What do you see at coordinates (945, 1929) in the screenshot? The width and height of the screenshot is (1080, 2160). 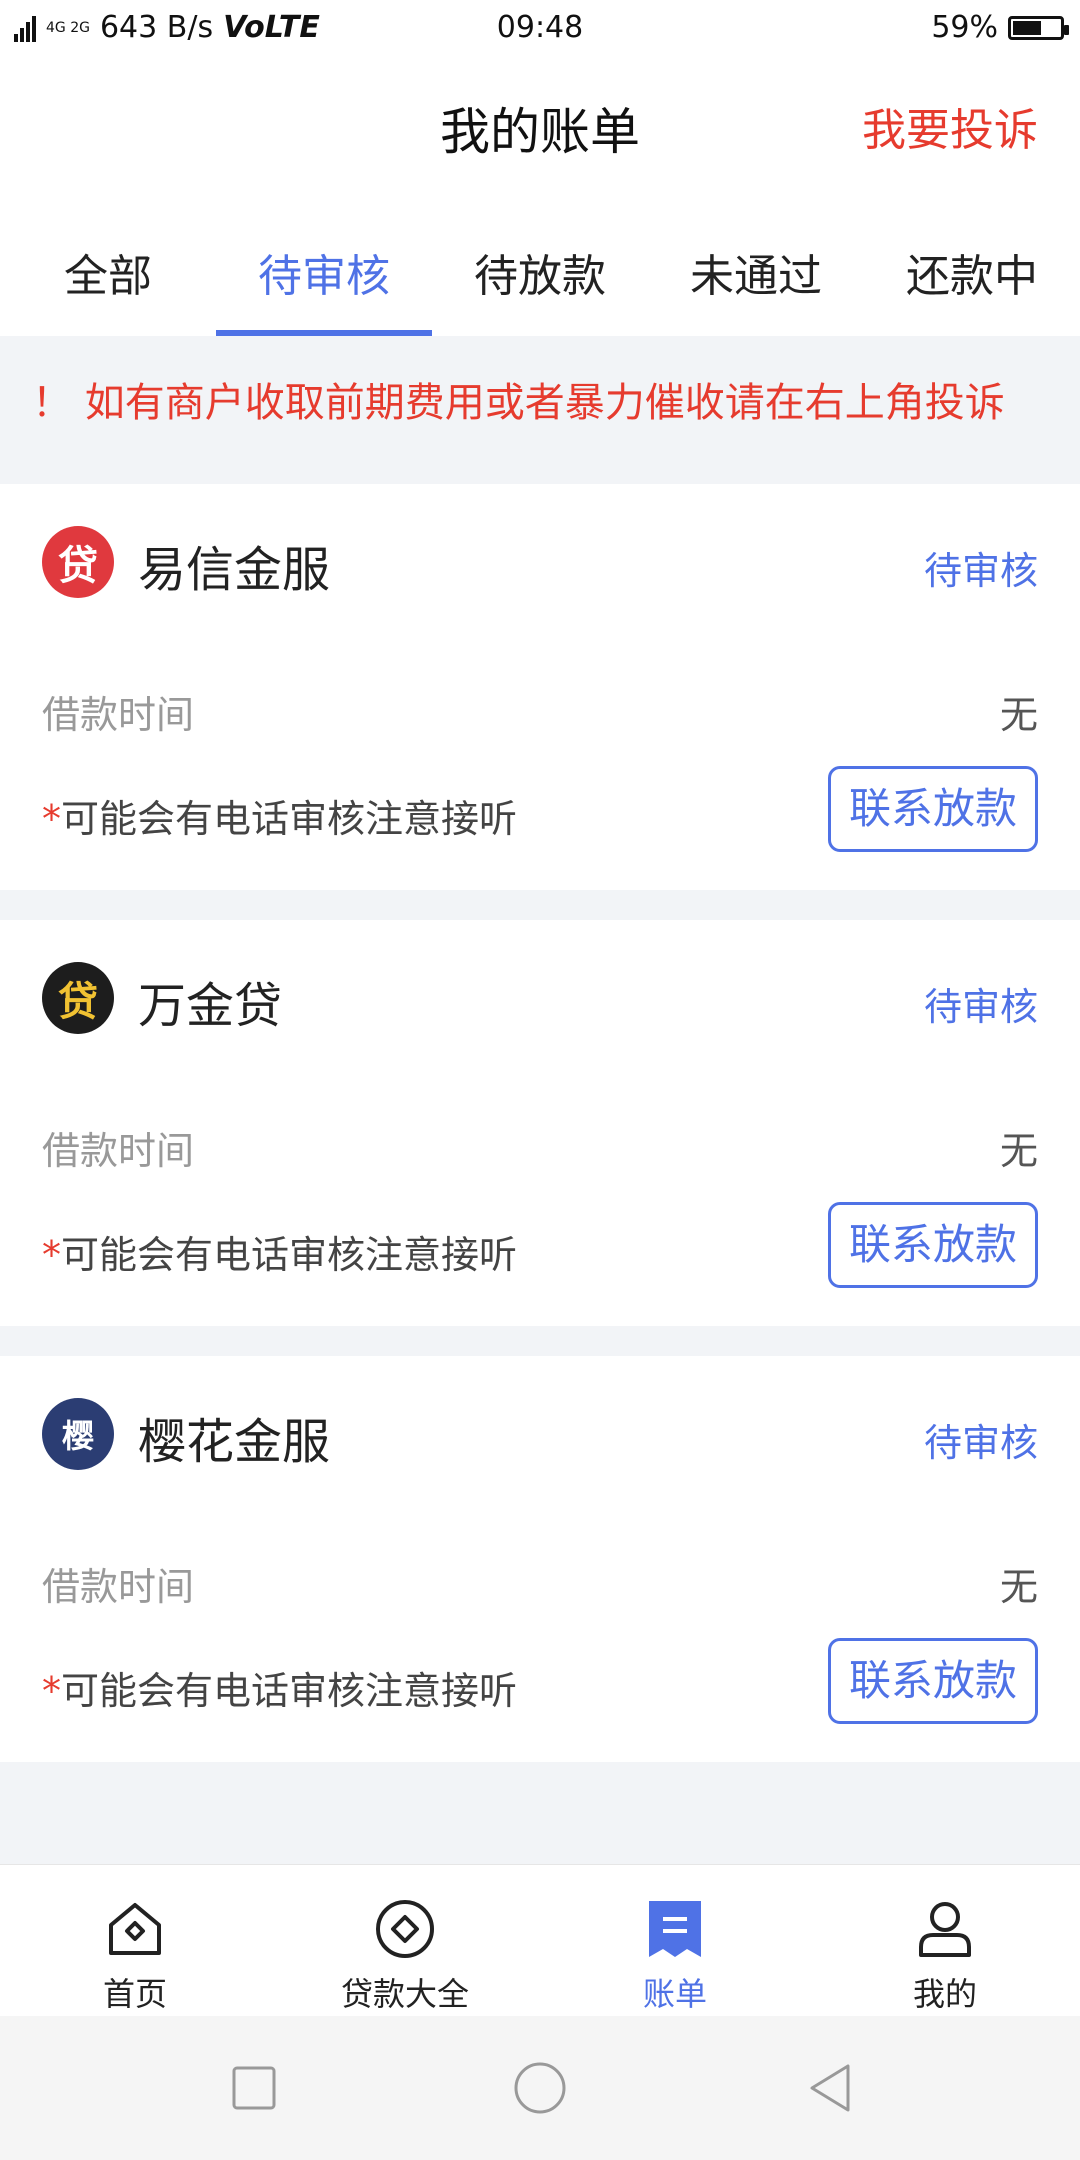 I see `profile-icon` at bounding box center [945, 1929].